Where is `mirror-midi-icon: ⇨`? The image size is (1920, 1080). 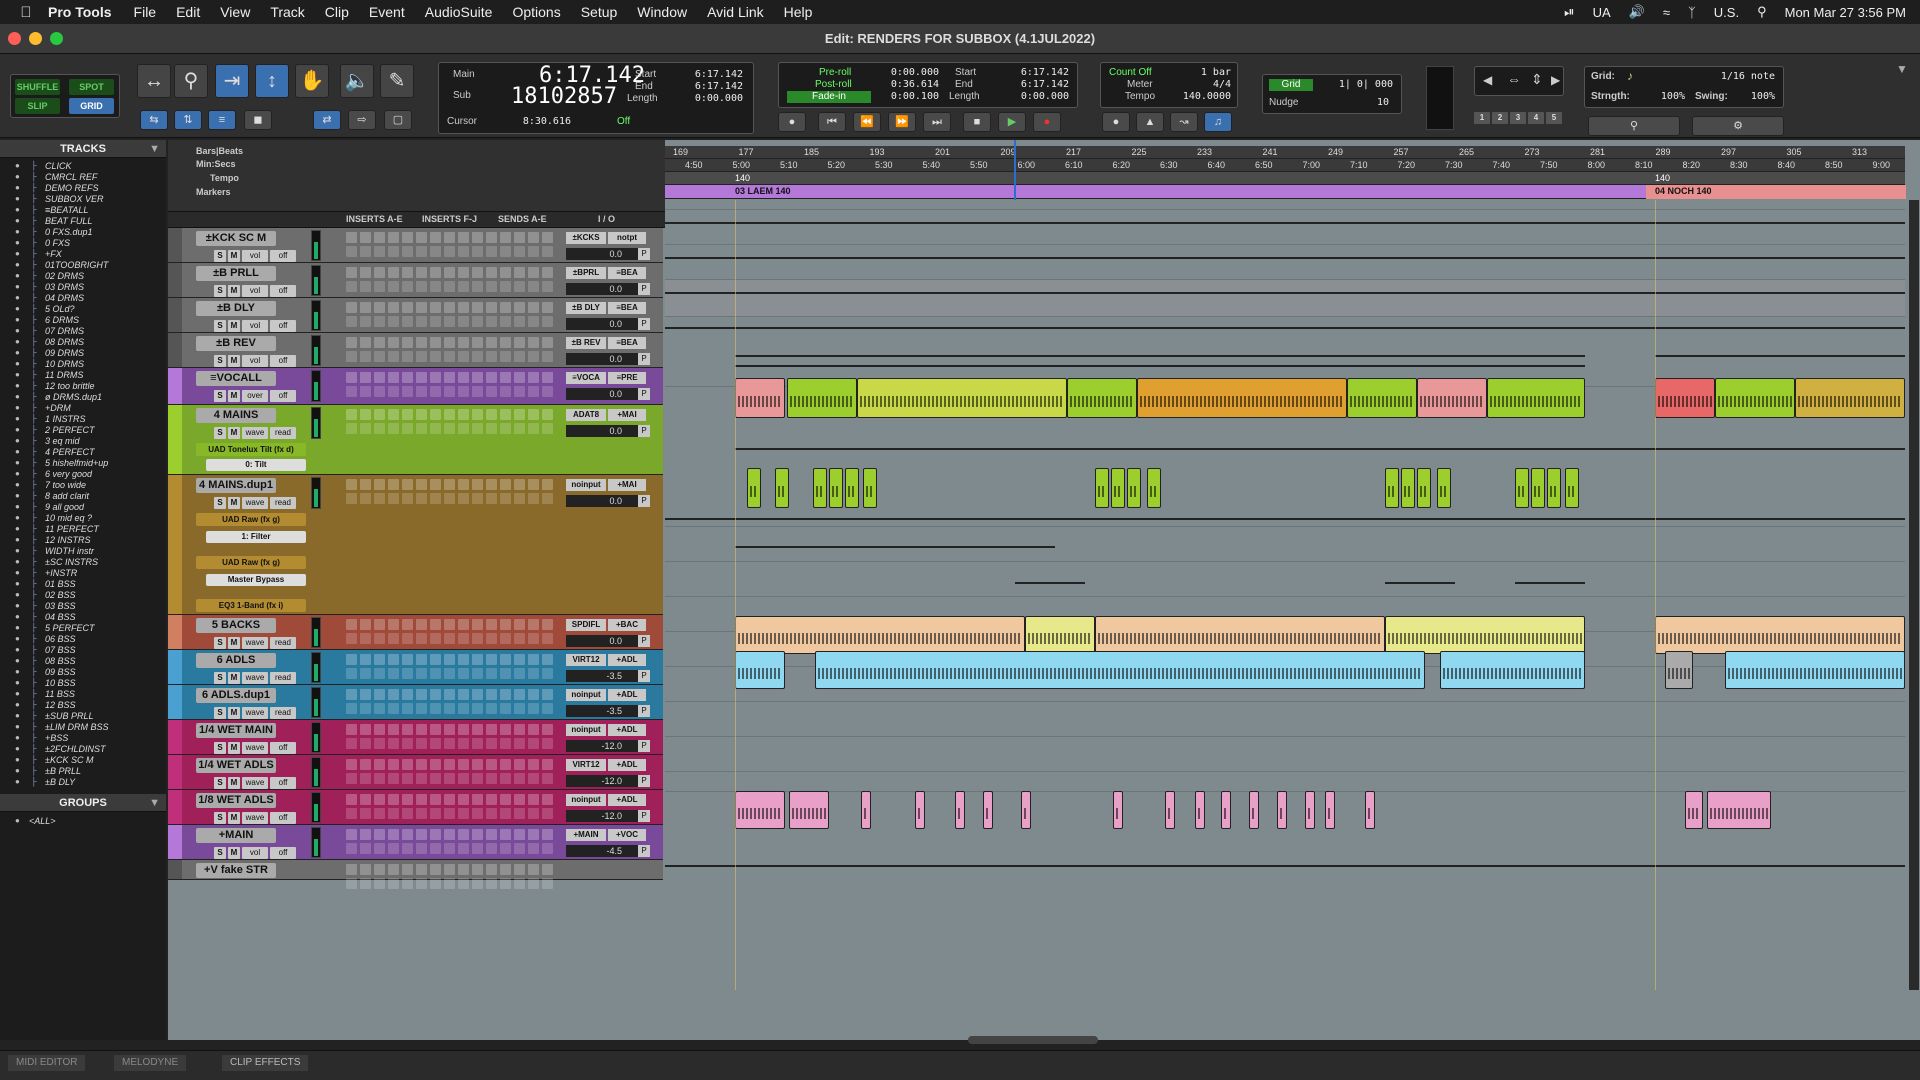 mirror-midi-icon: ⇨ is located at coordinates (362, 120).